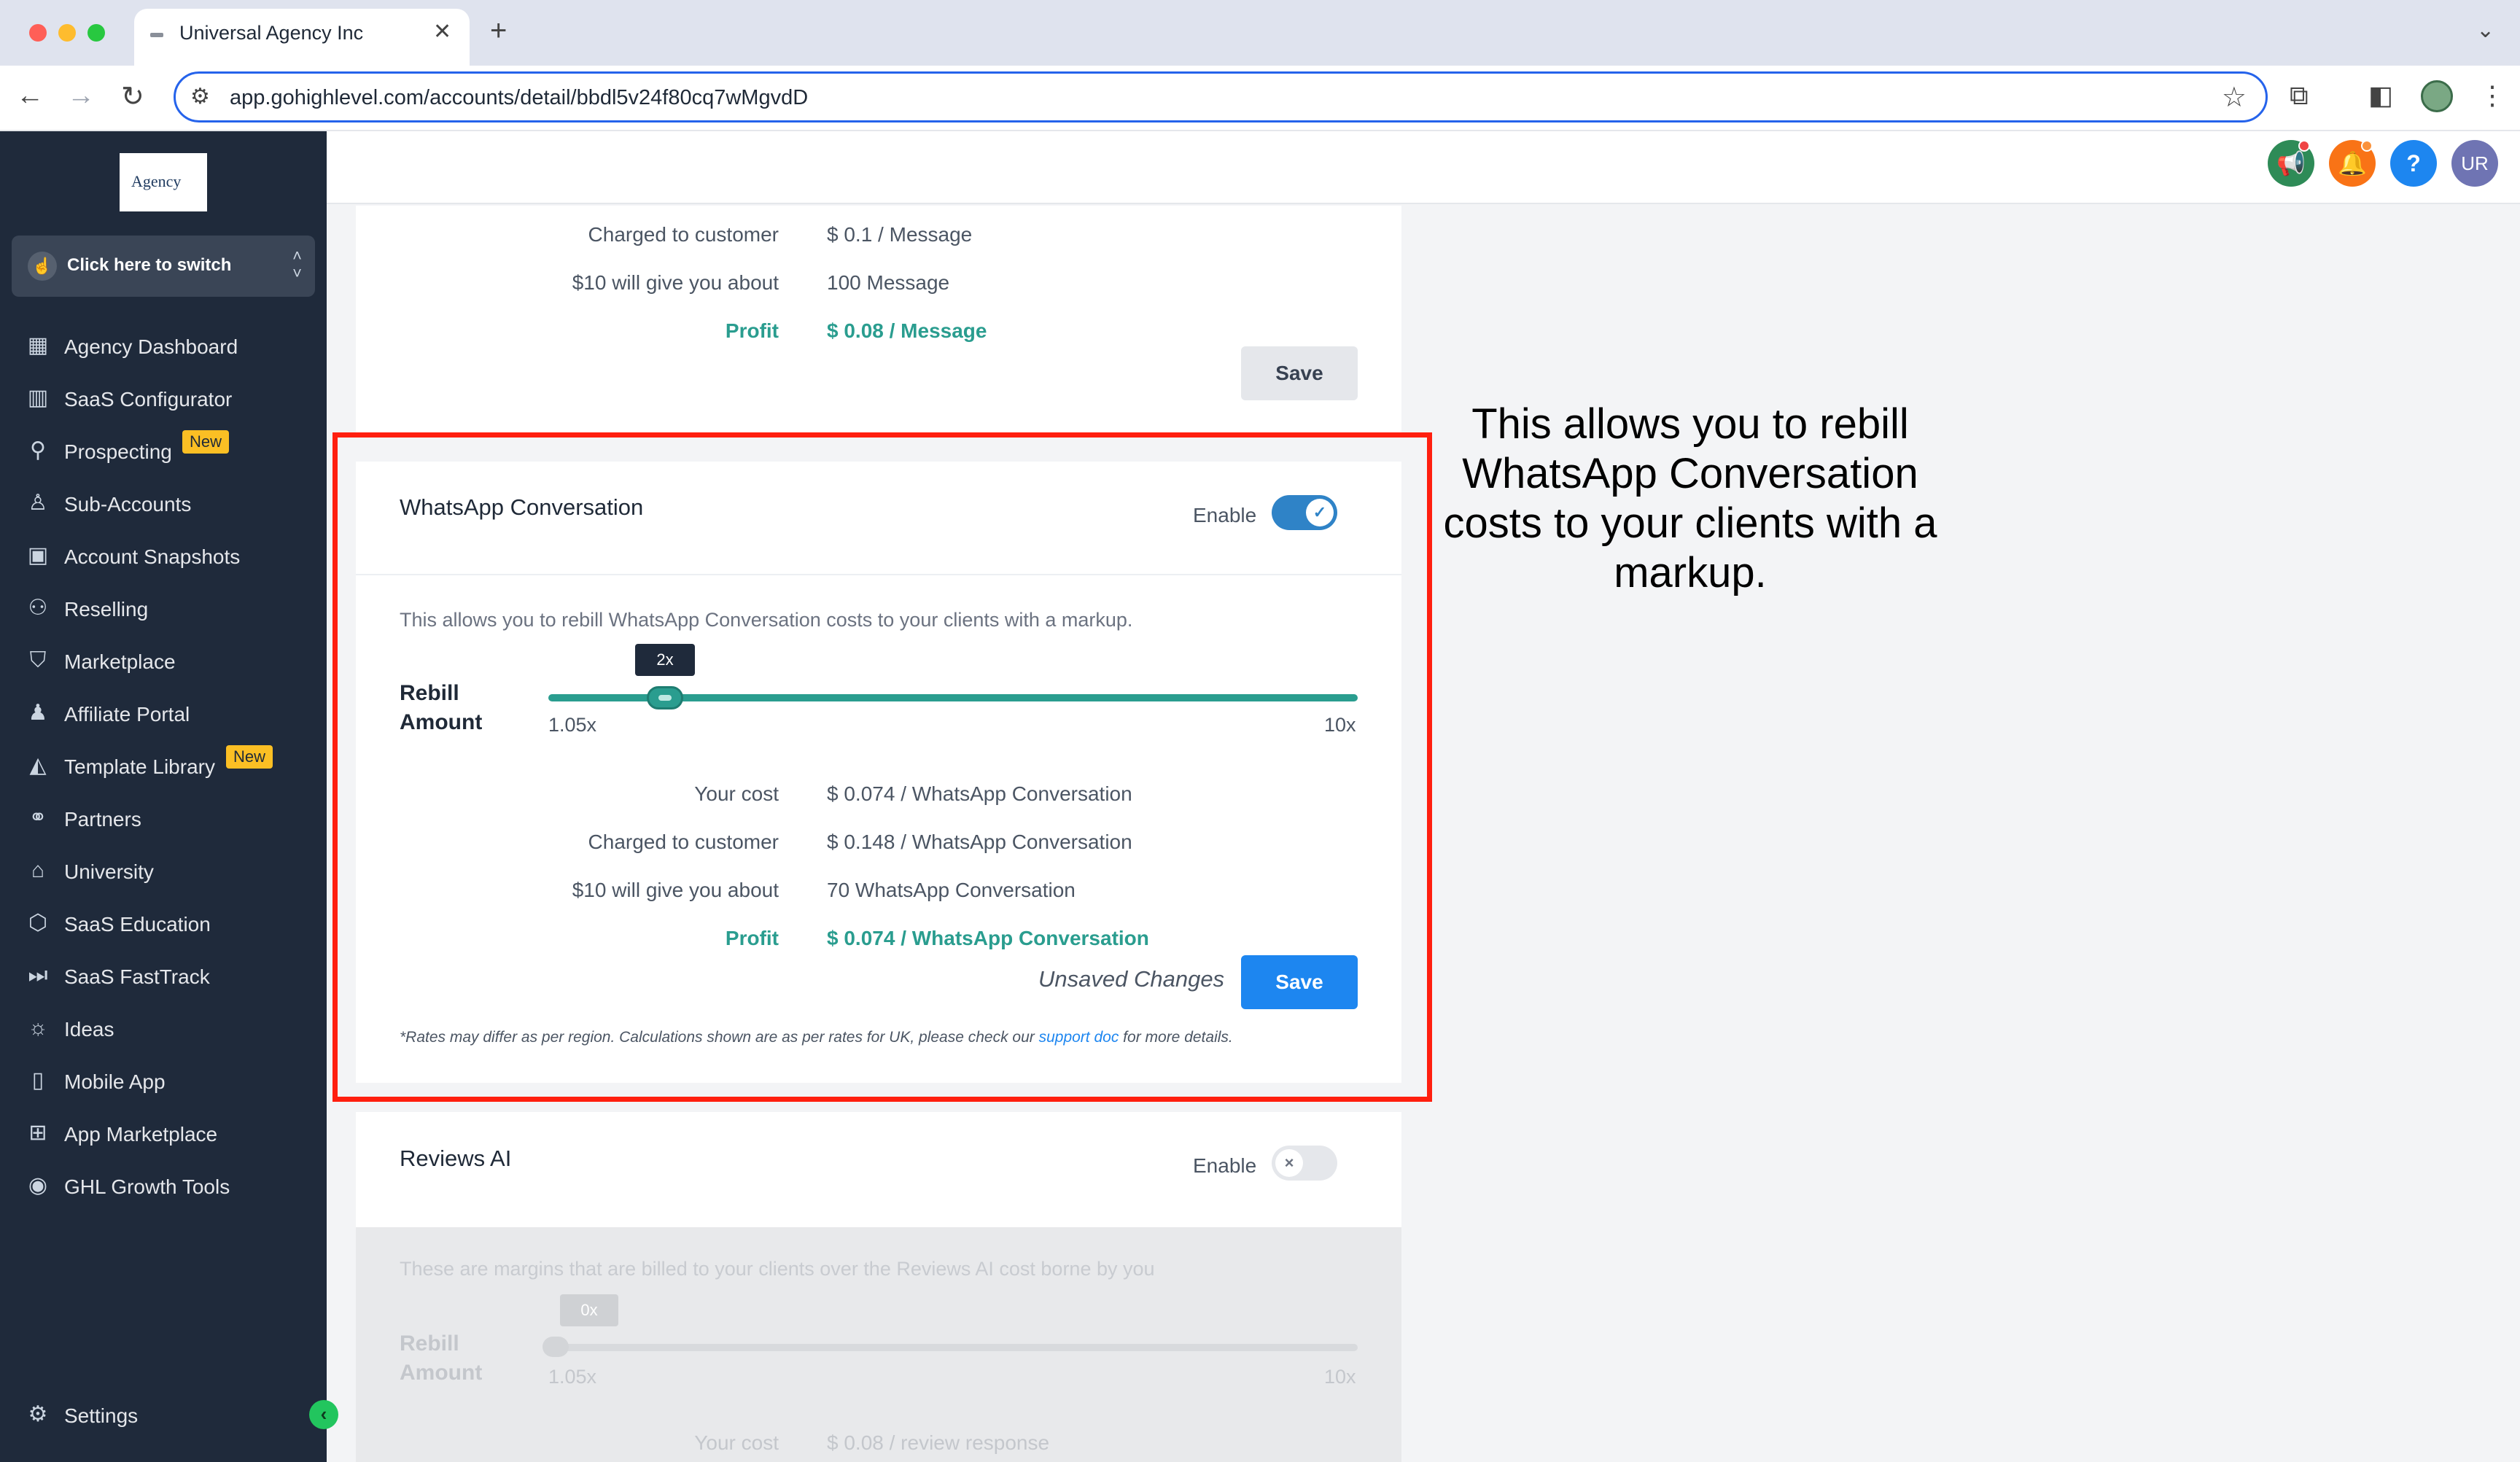 The height and width of the screenshot is (1462, 2520). What do you see at coordinates (271, 33) in the screenshot?
I see `tab-title: Universal Agency Inc` at bounding box center [271, 33].